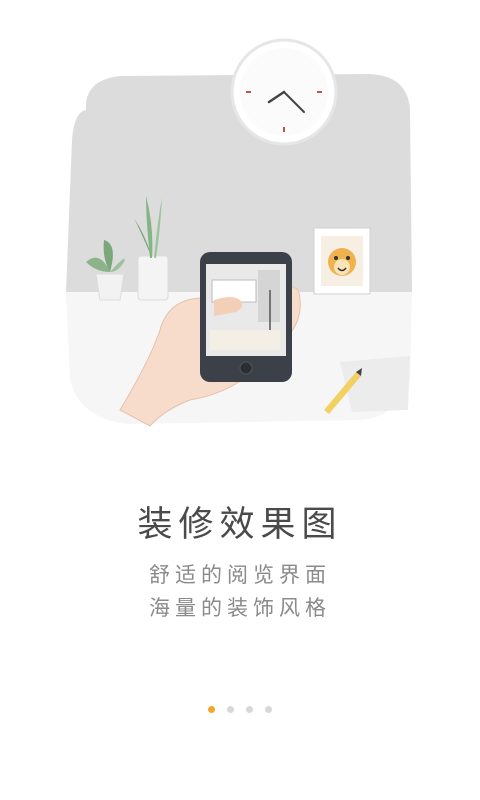 The width and height of the screenshot is (480, 800). What do you see at coordinates (240, 575) in the screenshot?
I see `guide-subtitle-line1: 舒适的阅览界面` at bounding box center [240, 575].